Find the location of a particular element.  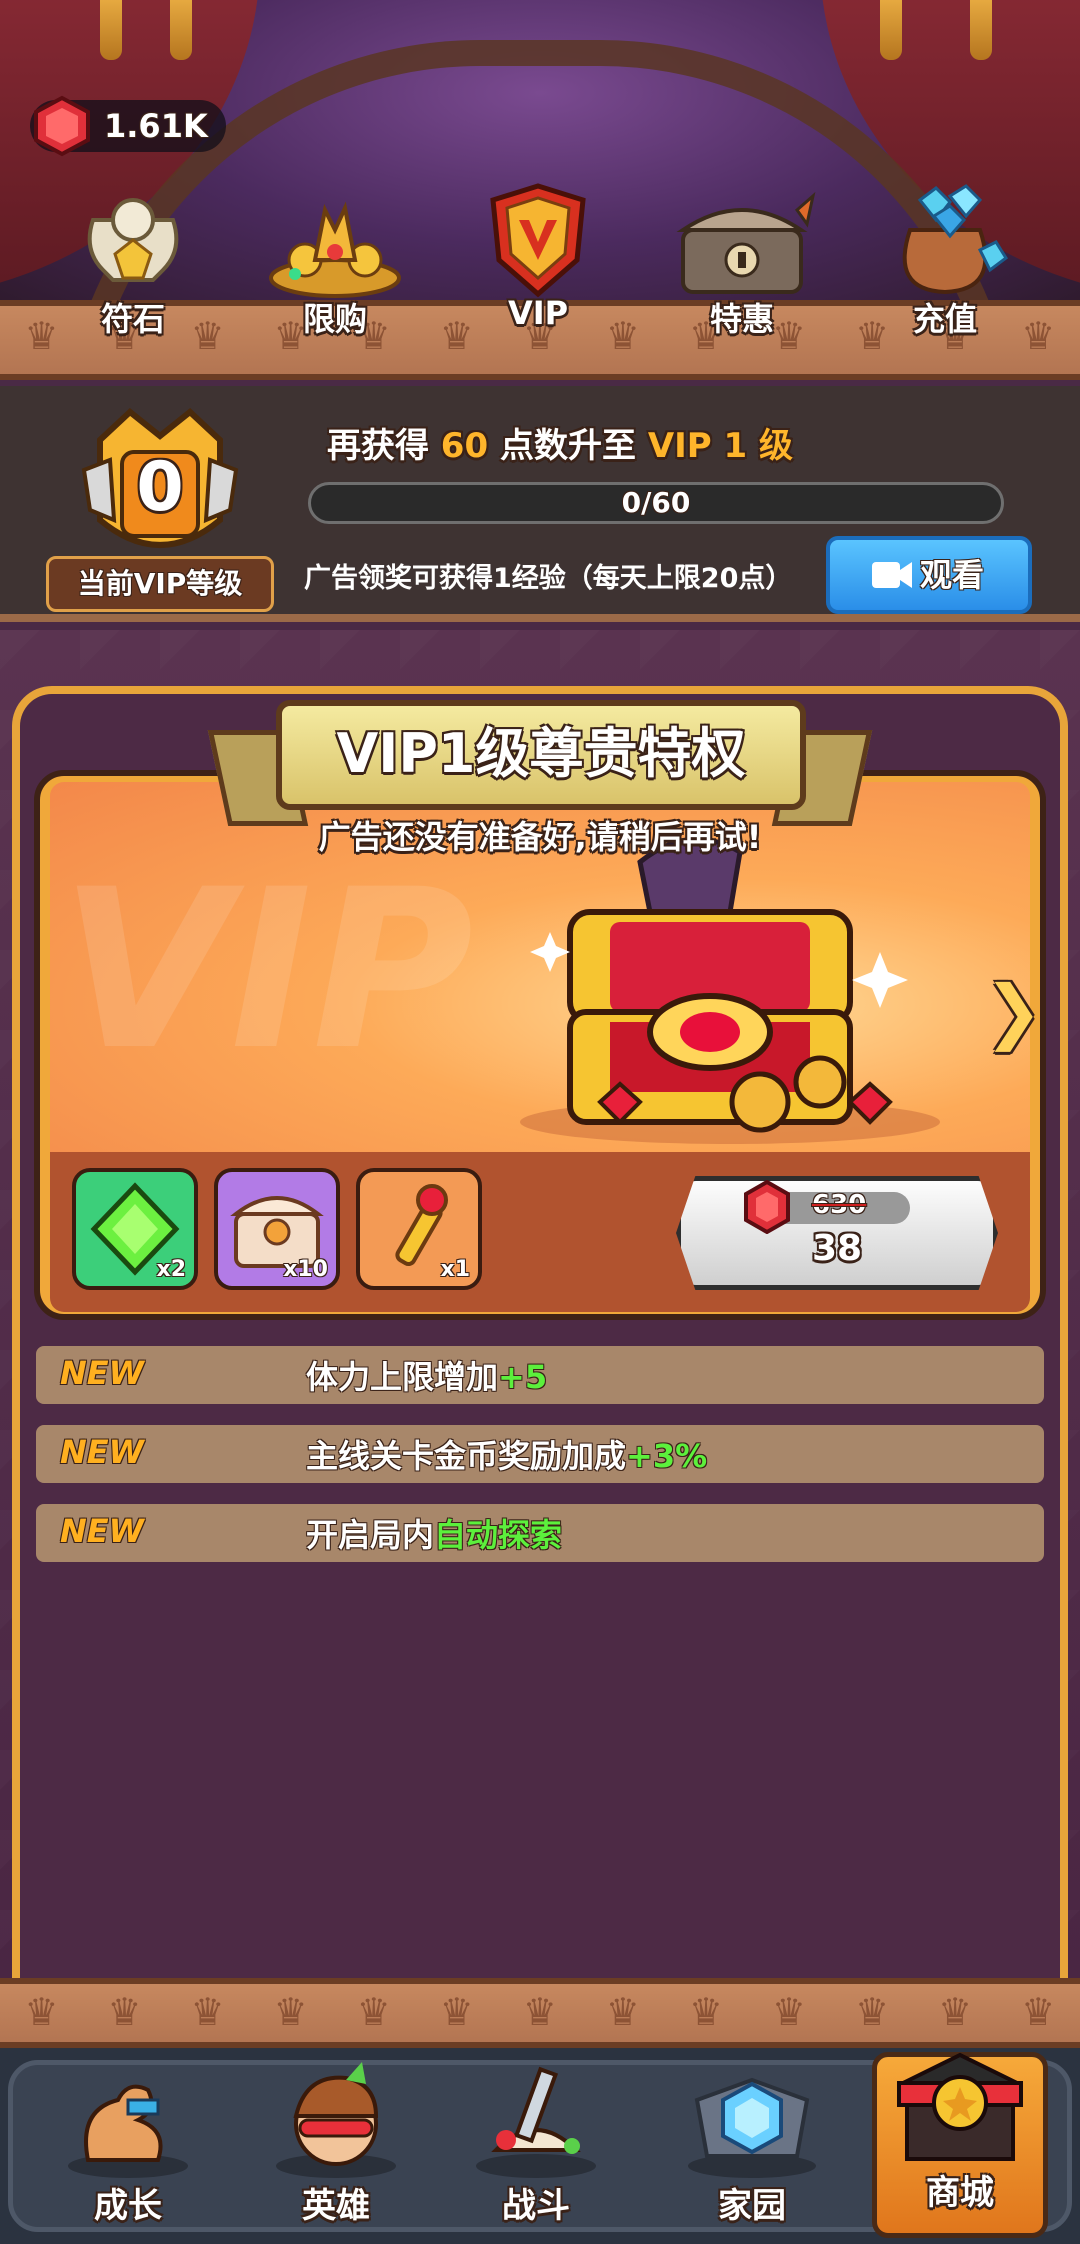

nav-label: 成长 is located at coordinates (128, 2206).